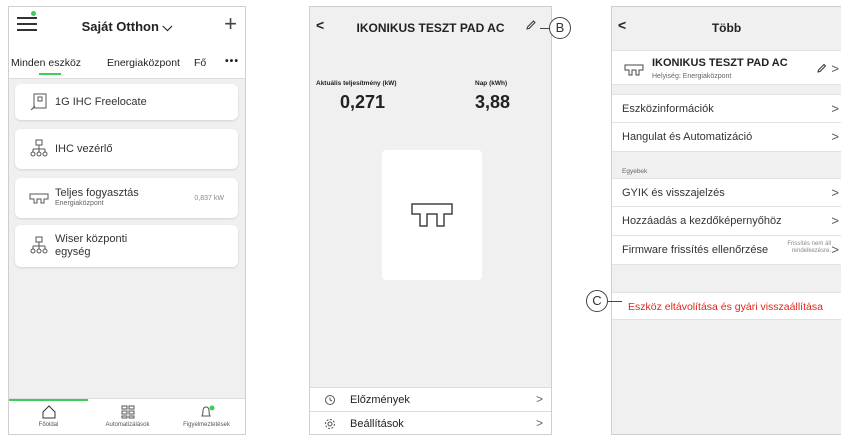  What do you see at coordinates (200, 63) in the screenshot?
I see `tab-main: Fő` at bounding box center [200, 63].